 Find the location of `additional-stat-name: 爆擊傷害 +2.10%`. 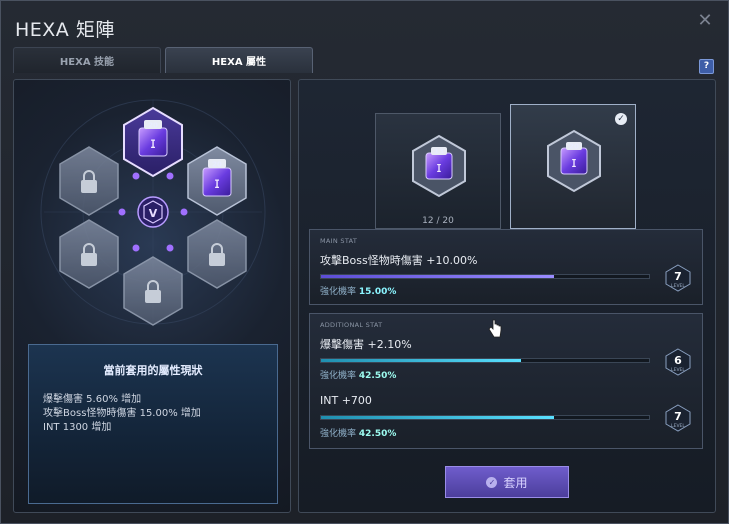

additional-stat-name: 爆擊傷害 +2.10% is located at coordinates (366, 344).